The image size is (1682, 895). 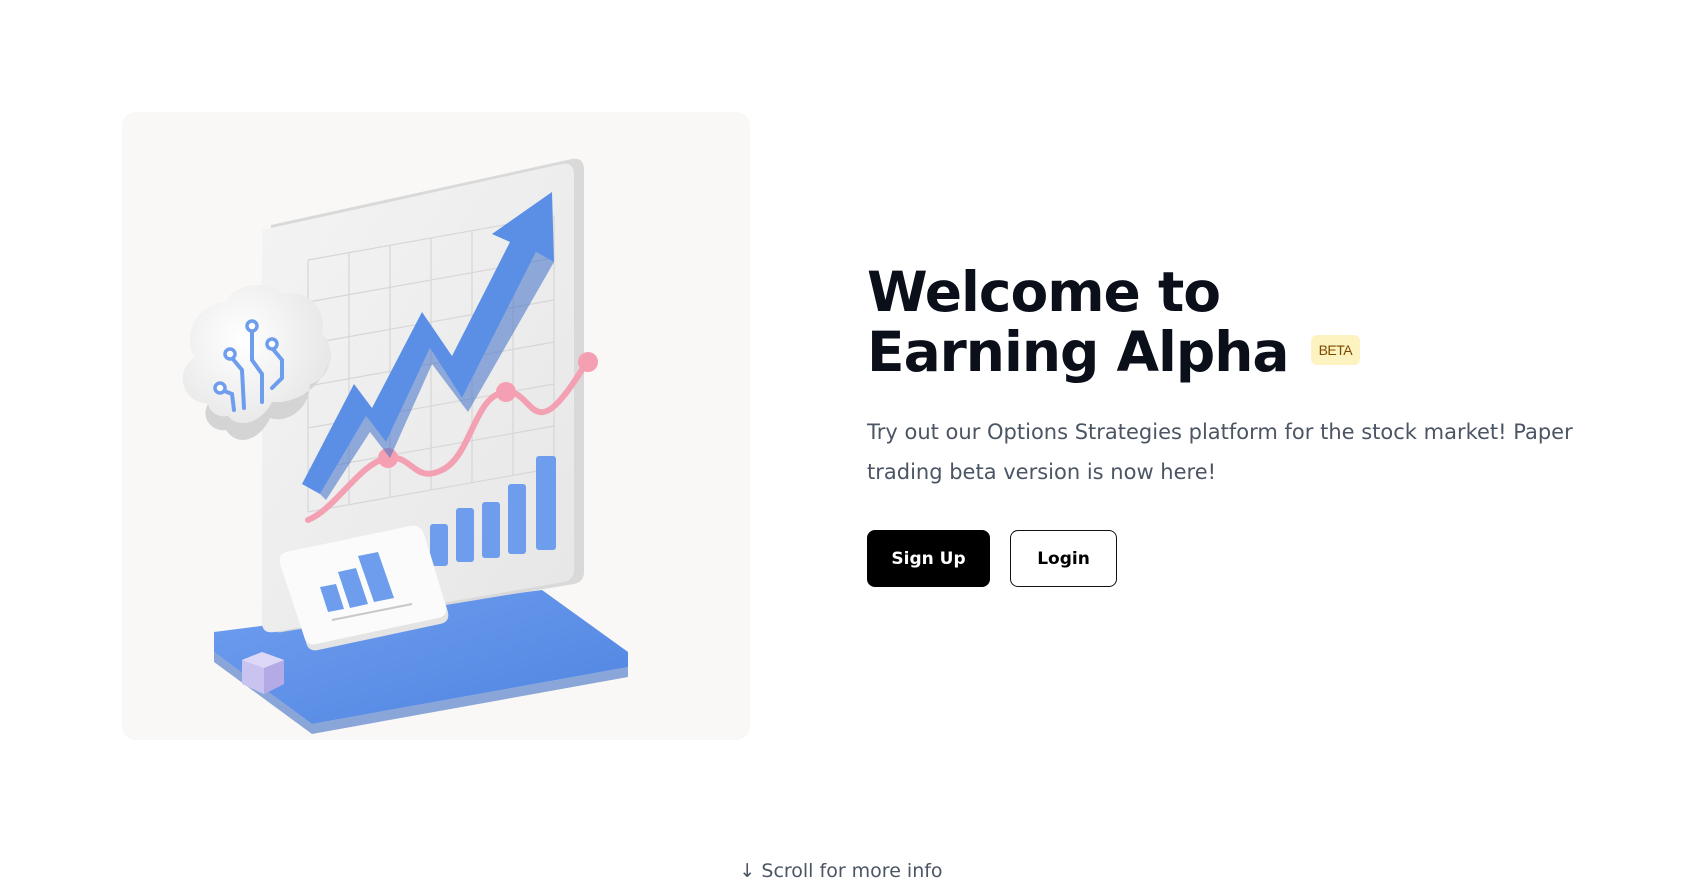 I want to click on title-line-1: Welcome to, so click(x=1044, y=292).